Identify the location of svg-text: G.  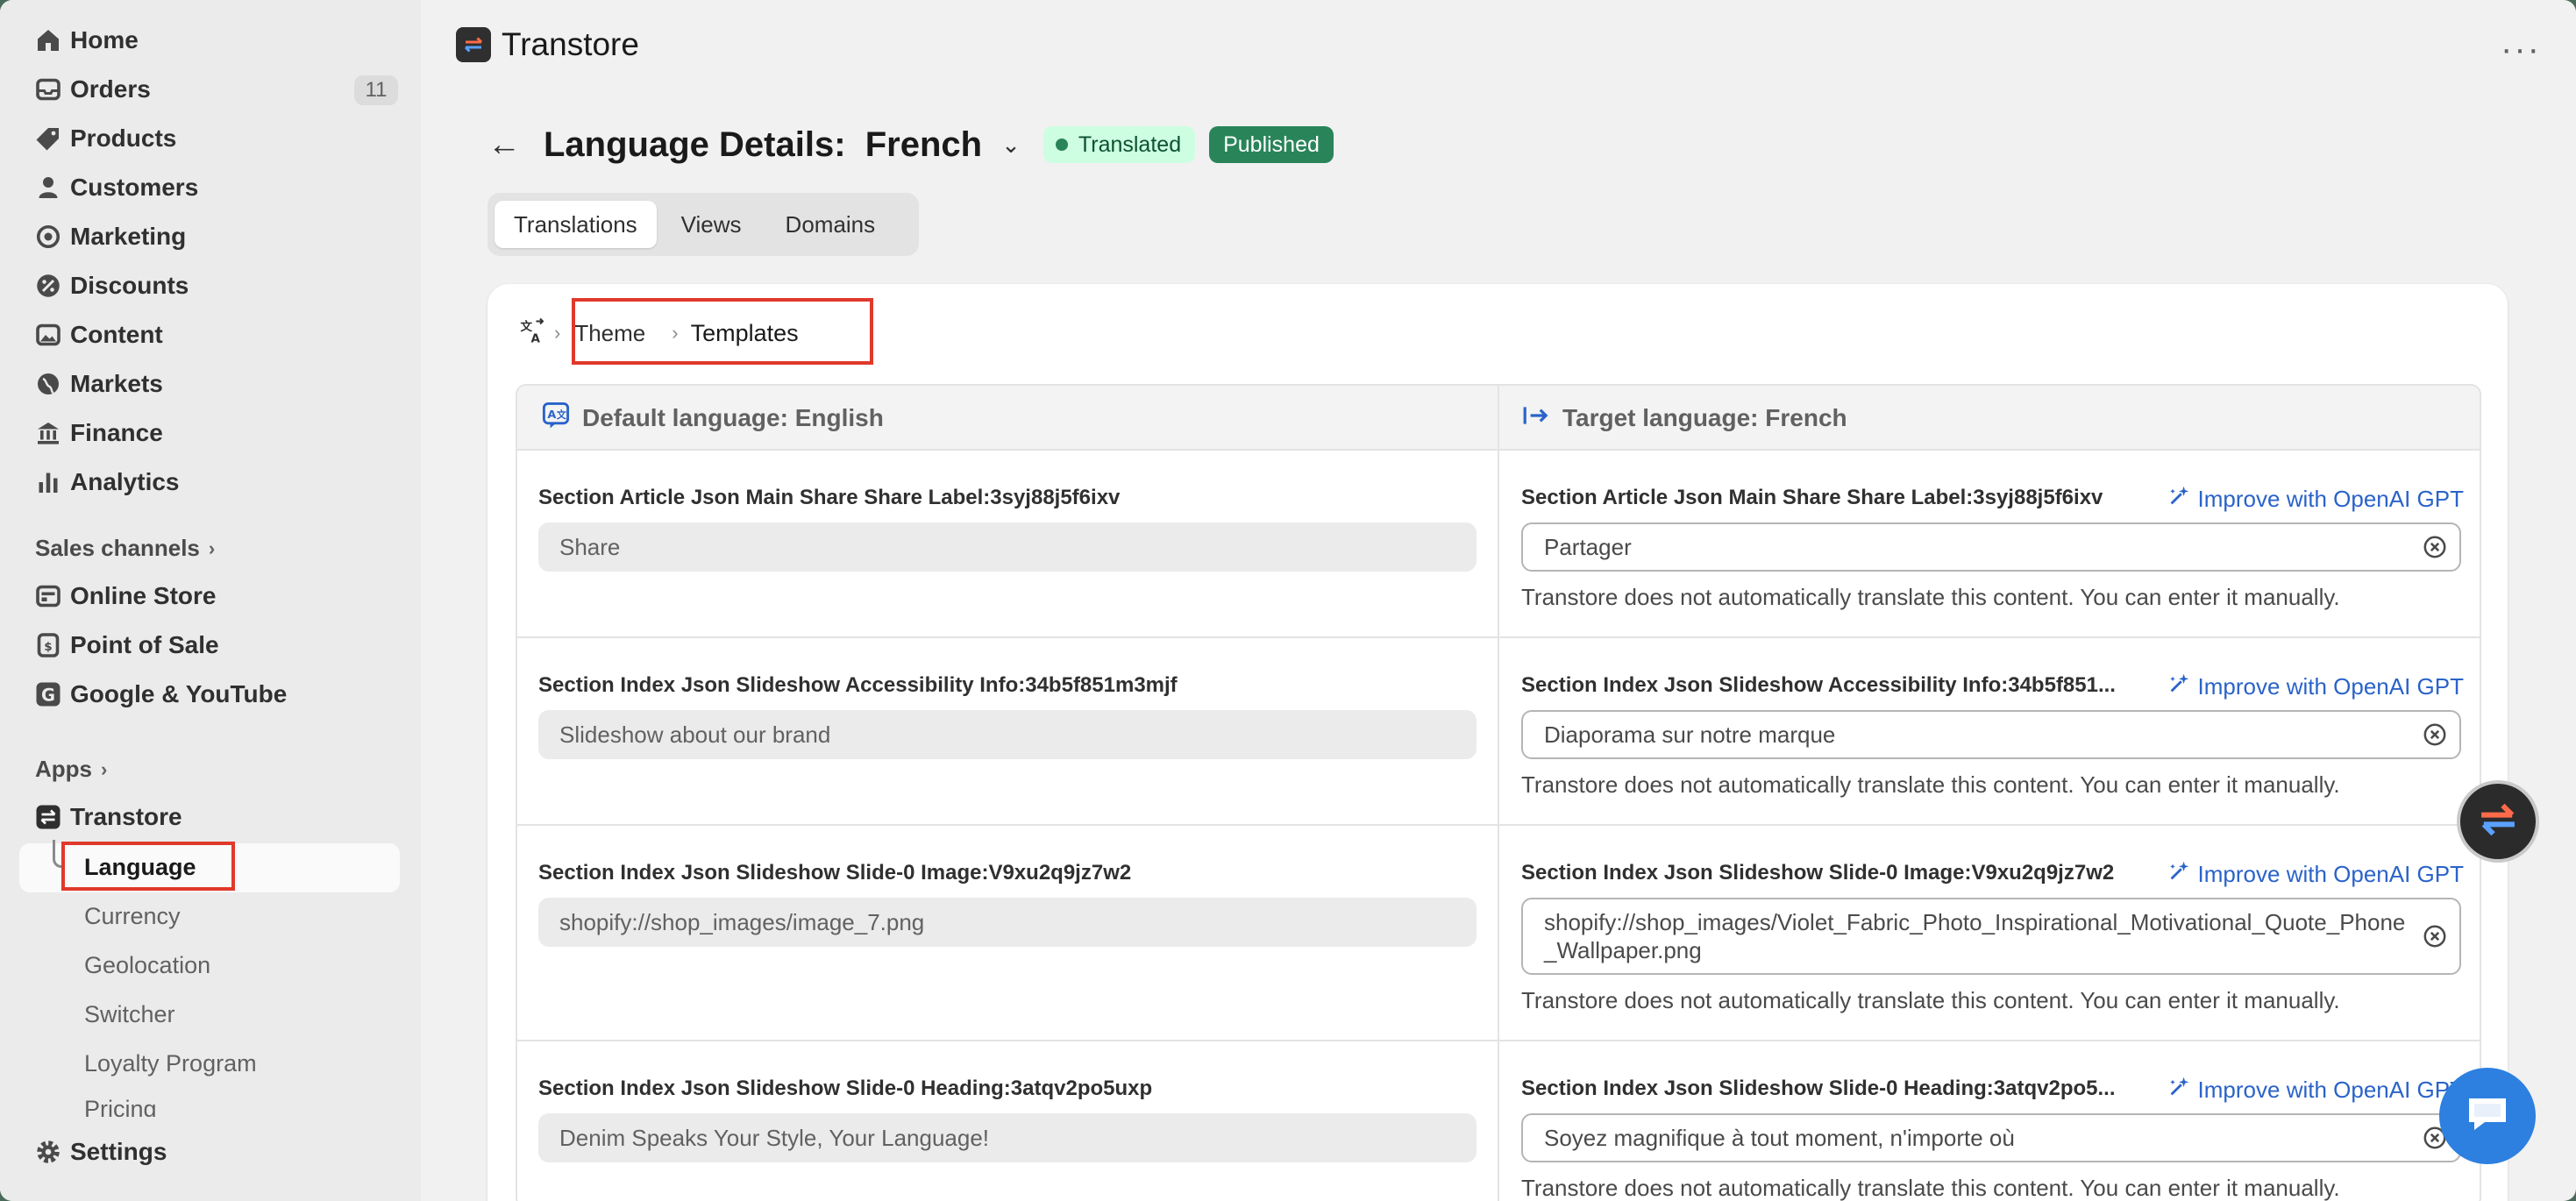
(48, 696).